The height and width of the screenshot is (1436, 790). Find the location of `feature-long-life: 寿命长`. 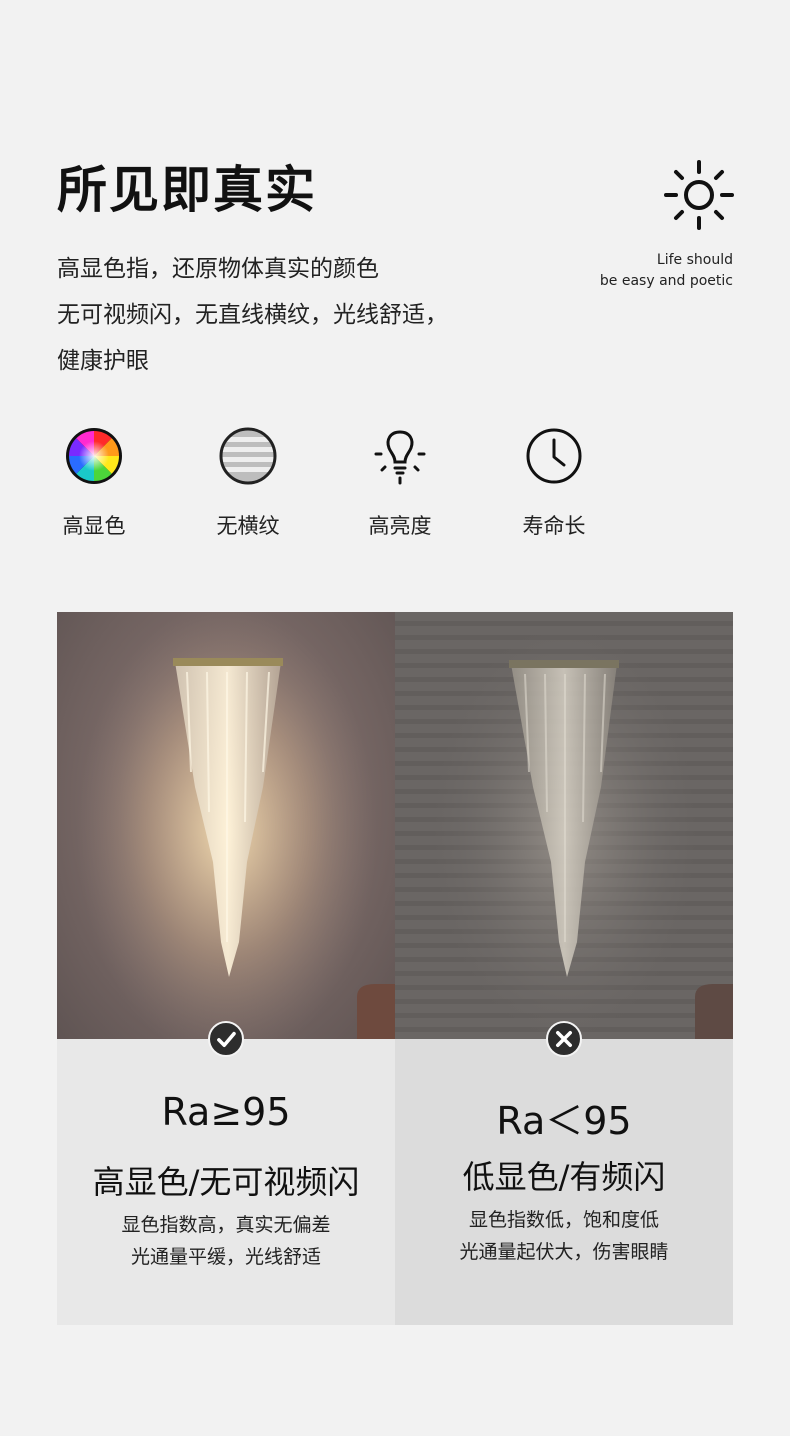

feature-long-life: 寿命长 is located at coordinates (554, 483).